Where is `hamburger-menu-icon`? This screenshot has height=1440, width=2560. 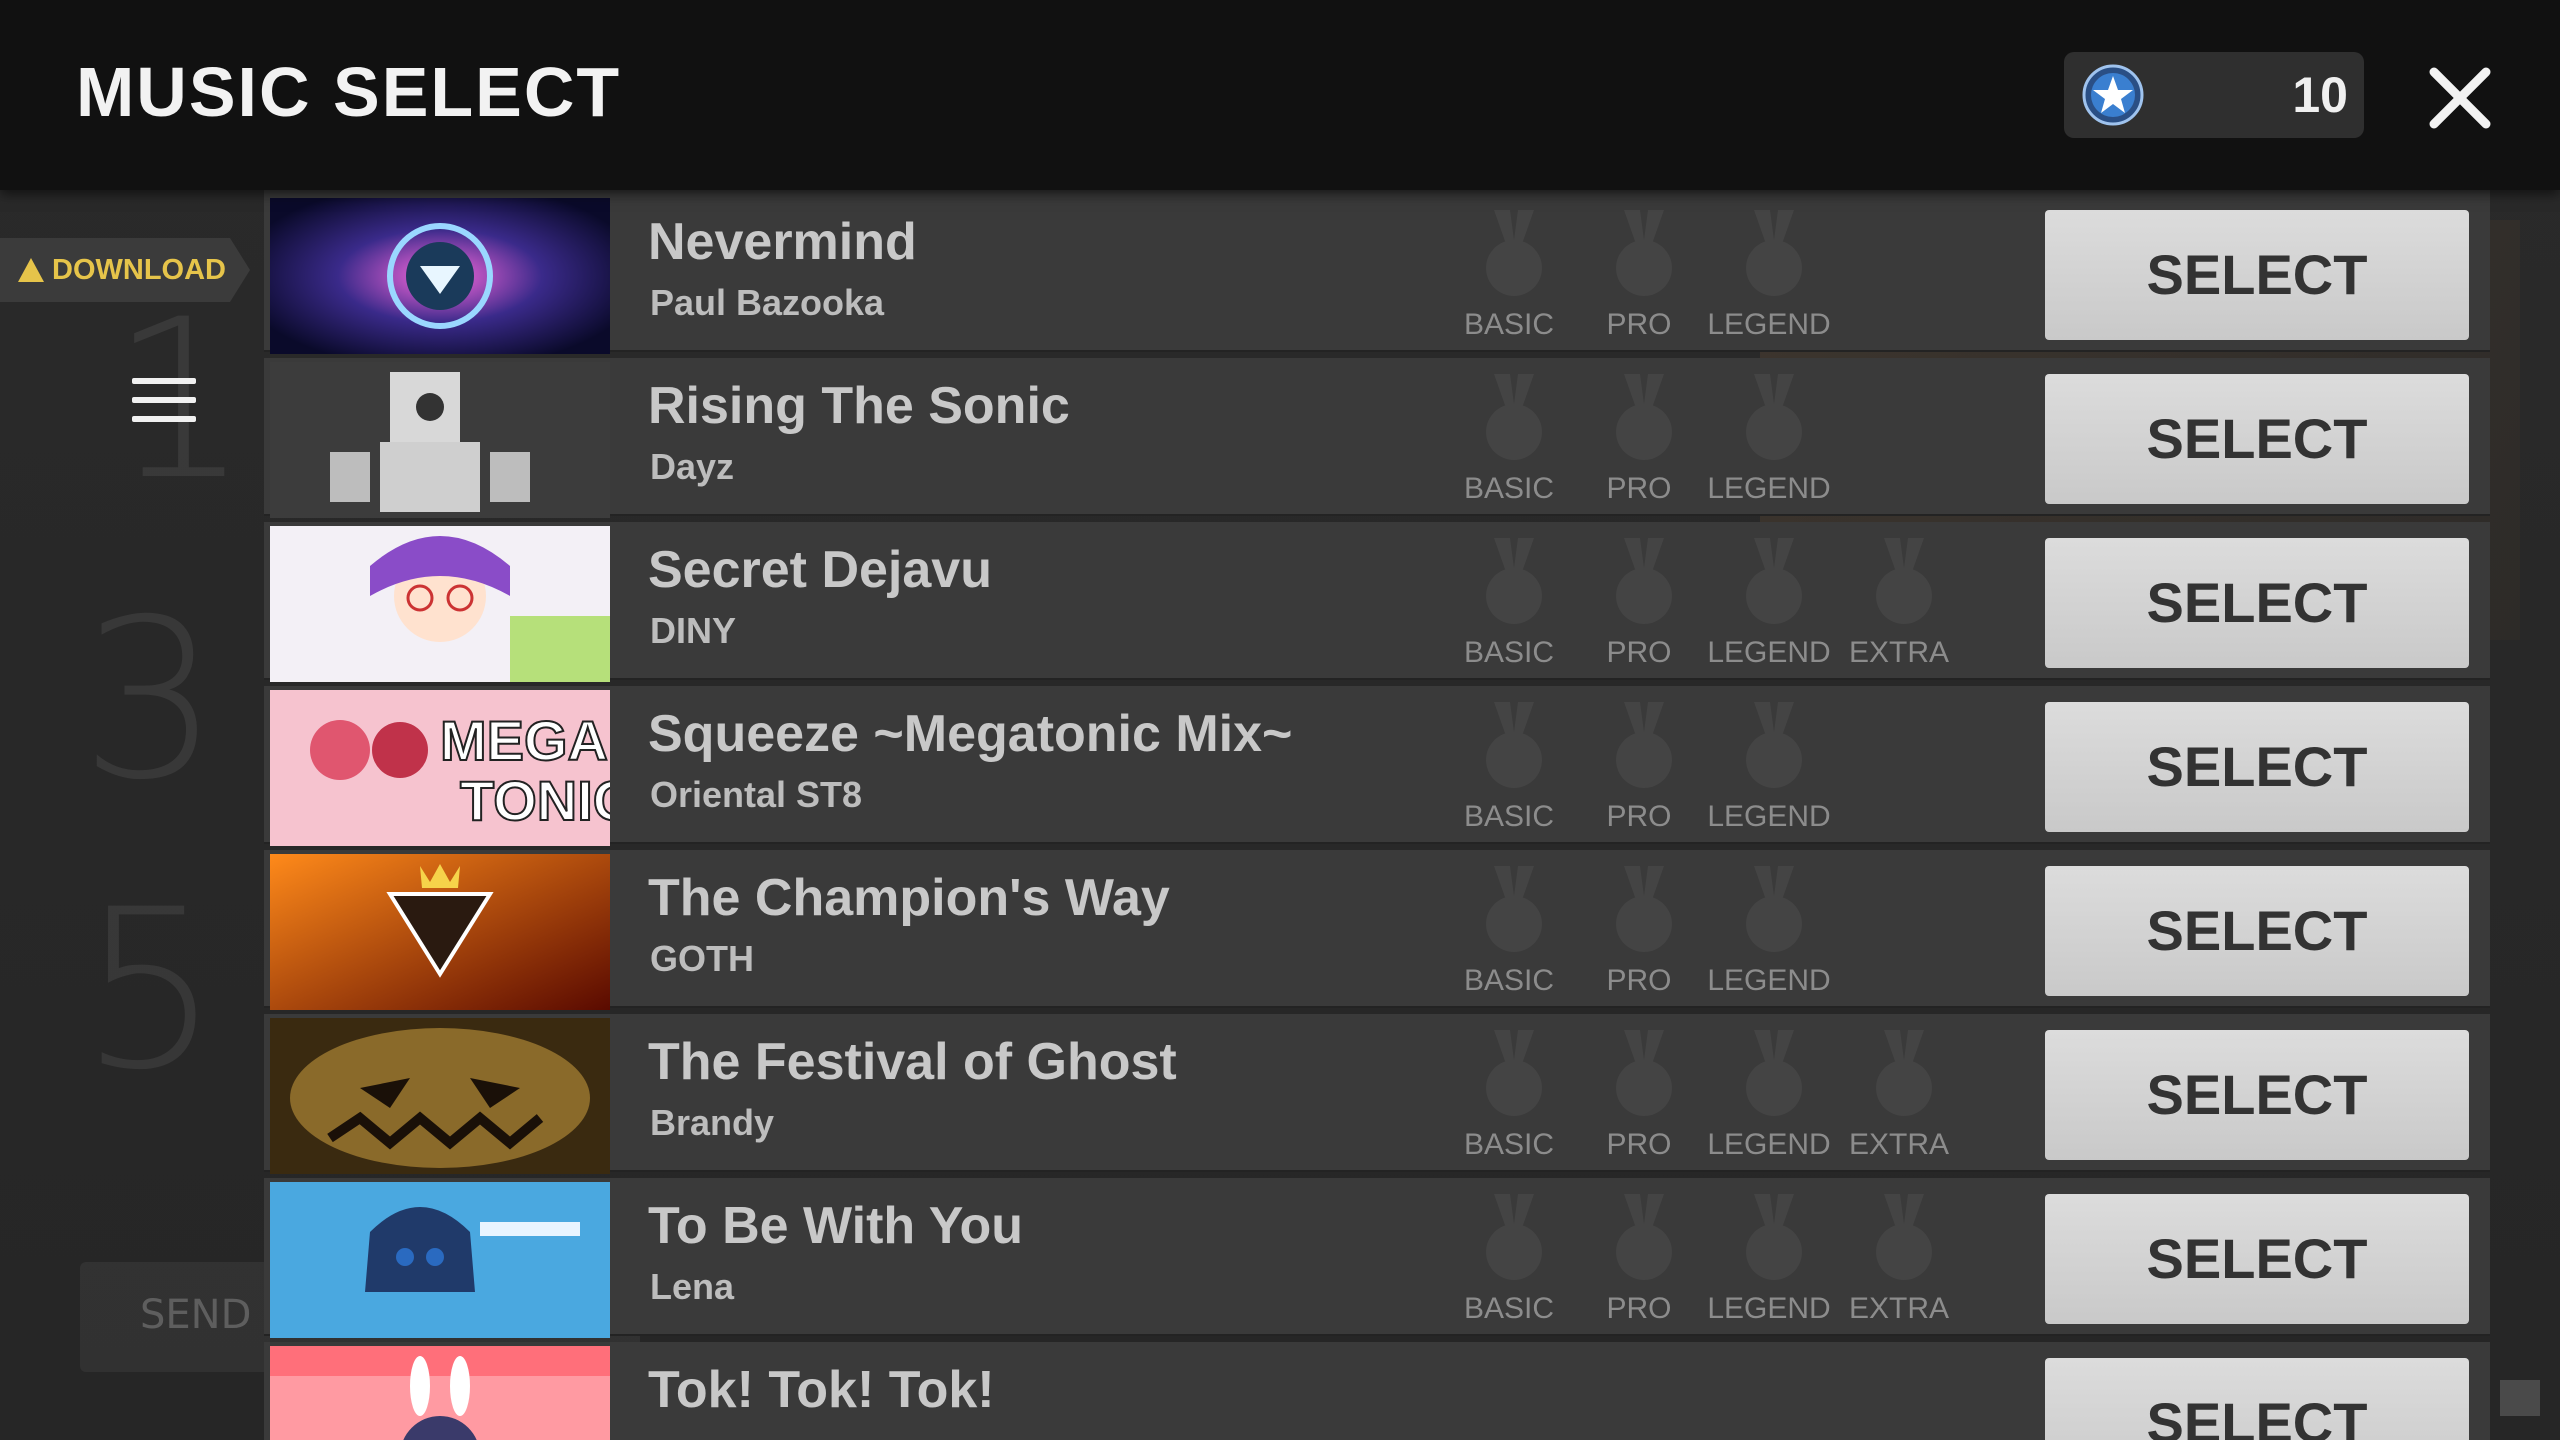 hamburger-menu-icon is located at coordinates (164, 400).